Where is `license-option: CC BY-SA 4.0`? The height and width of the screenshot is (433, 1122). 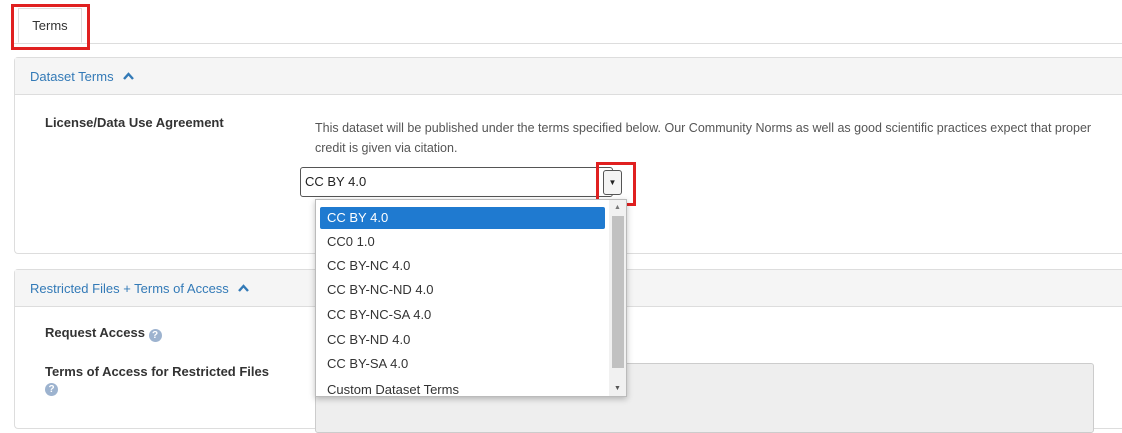
license-option: CC BY-SA 4.0 is located at coordinates (462, 364).